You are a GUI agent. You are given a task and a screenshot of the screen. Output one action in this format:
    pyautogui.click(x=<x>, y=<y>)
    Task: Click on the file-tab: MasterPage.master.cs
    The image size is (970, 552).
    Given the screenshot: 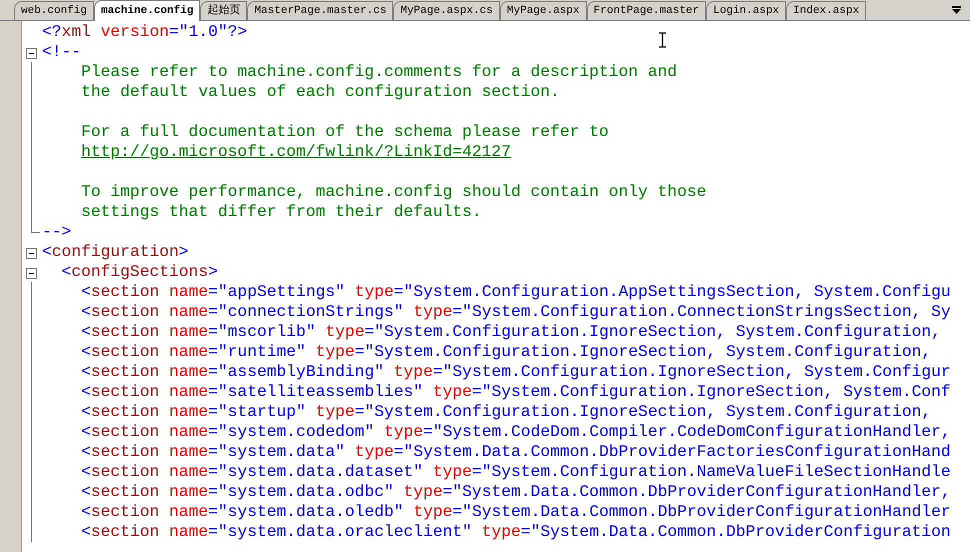 What is the action you would take?
    pyautogui.click(x=320, y=10)
    